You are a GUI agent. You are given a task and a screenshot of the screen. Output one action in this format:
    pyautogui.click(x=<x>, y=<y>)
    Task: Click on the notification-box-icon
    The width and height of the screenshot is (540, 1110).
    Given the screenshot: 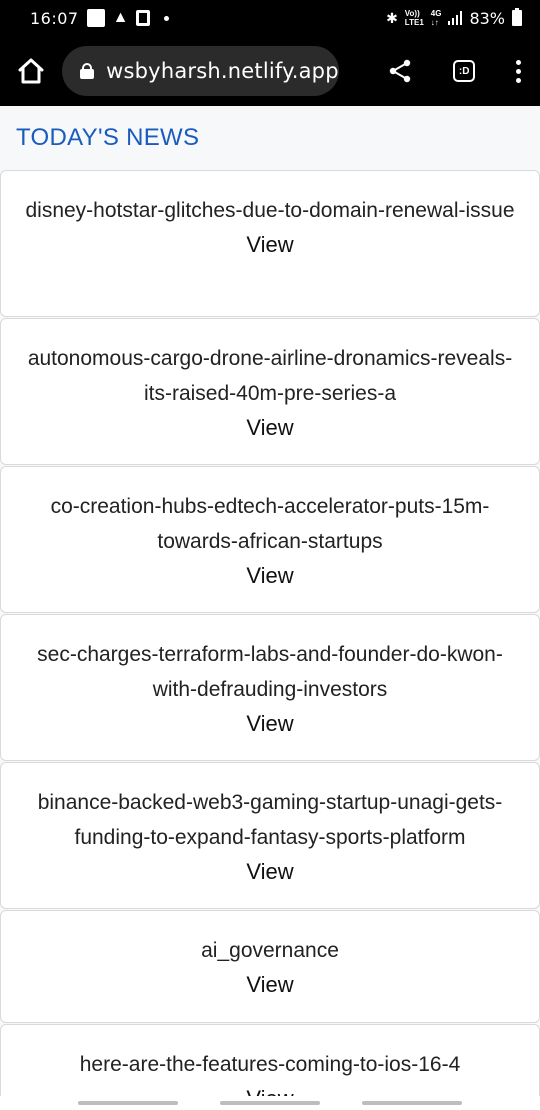 What is the action you would take?
    pyautogui.click(x=143, y=18)
    